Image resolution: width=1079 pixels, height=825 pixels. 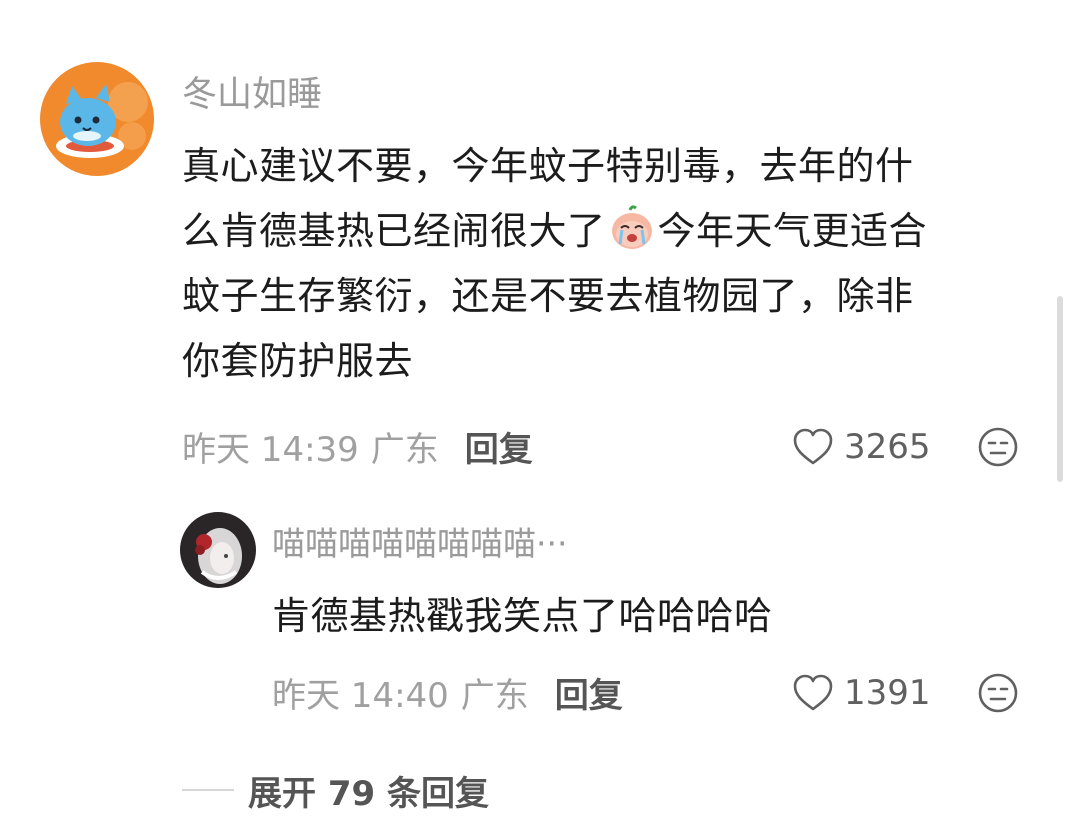 What do you see at coordinates (548, 166) in the screenshot?
I see `comment-line: 真心建议不要，今年蚊子特别毒，去年的什` at bounding box center [548, 166].